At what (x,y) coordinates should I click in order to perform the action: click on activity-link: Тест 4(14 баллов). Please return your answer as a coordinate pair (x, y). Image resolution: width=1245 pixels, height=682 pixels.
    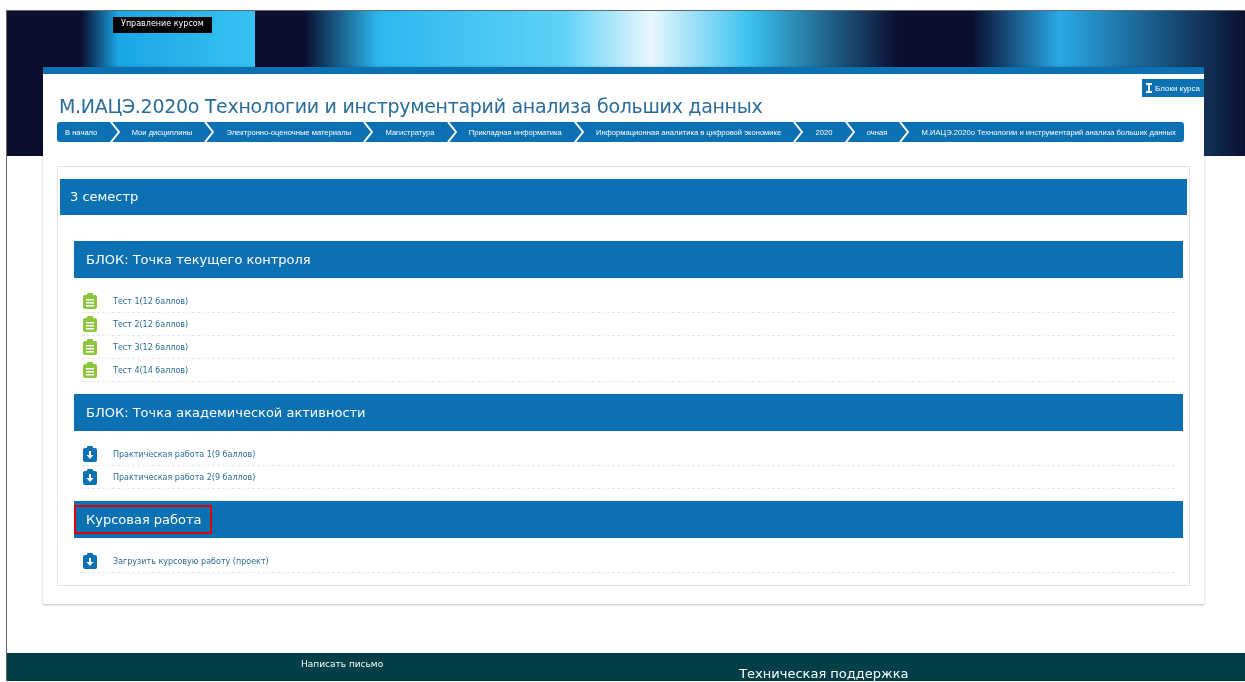
    Looking at the image, I should click on (151, 370).